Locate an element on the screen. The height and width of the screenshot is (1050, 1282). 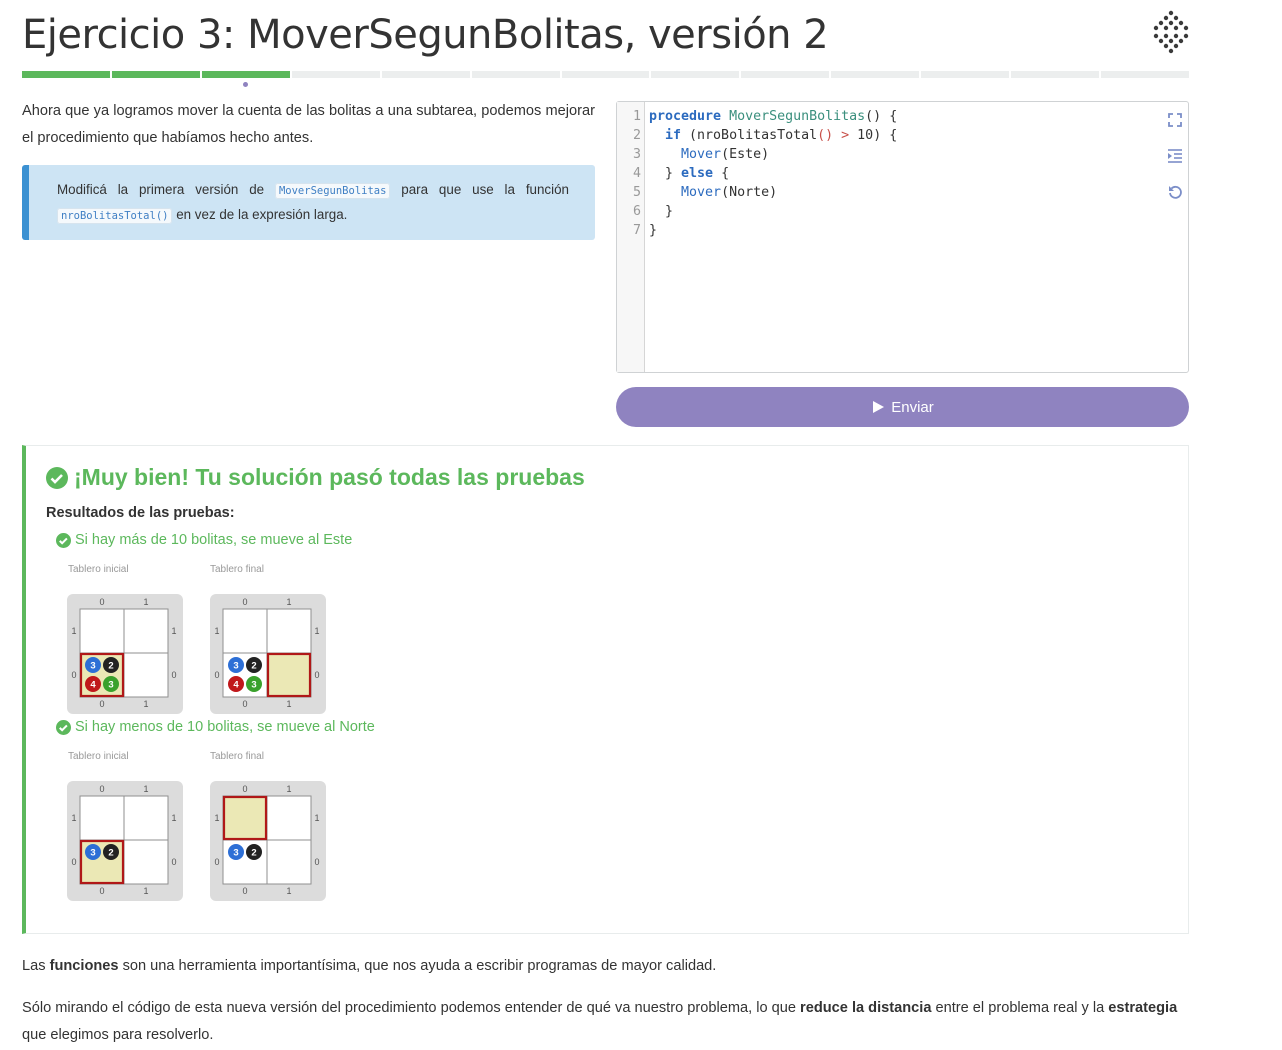
instructions-text-part: en vez de la expresión larga. is located at coordinates (260, 214).